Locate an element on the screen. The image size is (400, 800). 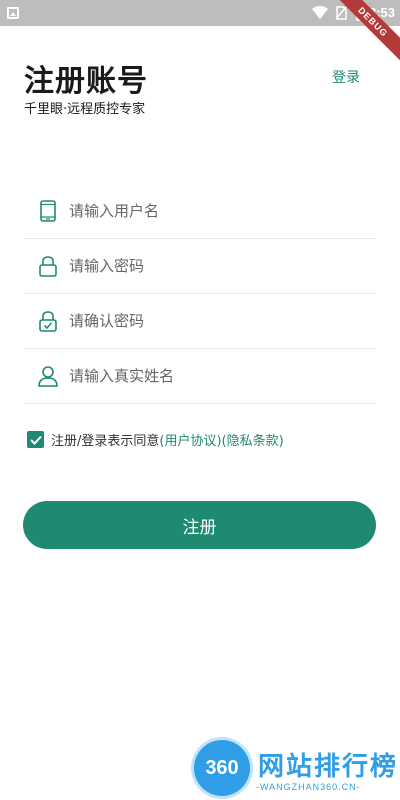
real-name-field is located at coordinates (200, 376).